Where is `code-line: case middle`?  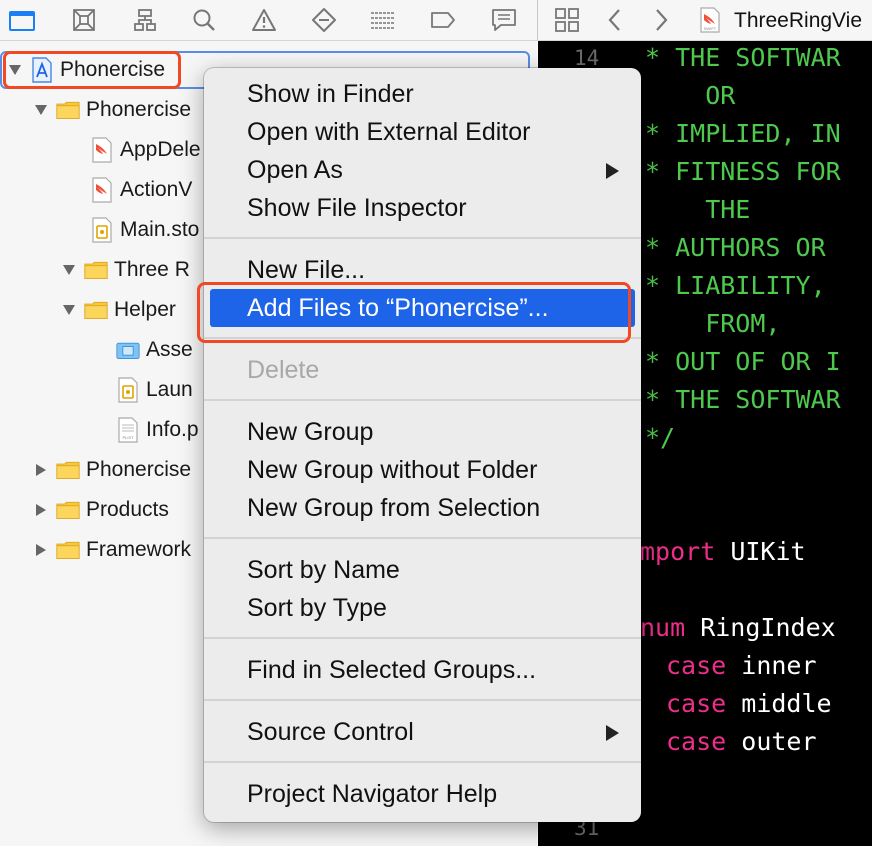 code-line: case middle is located at coordinates (749, 703).